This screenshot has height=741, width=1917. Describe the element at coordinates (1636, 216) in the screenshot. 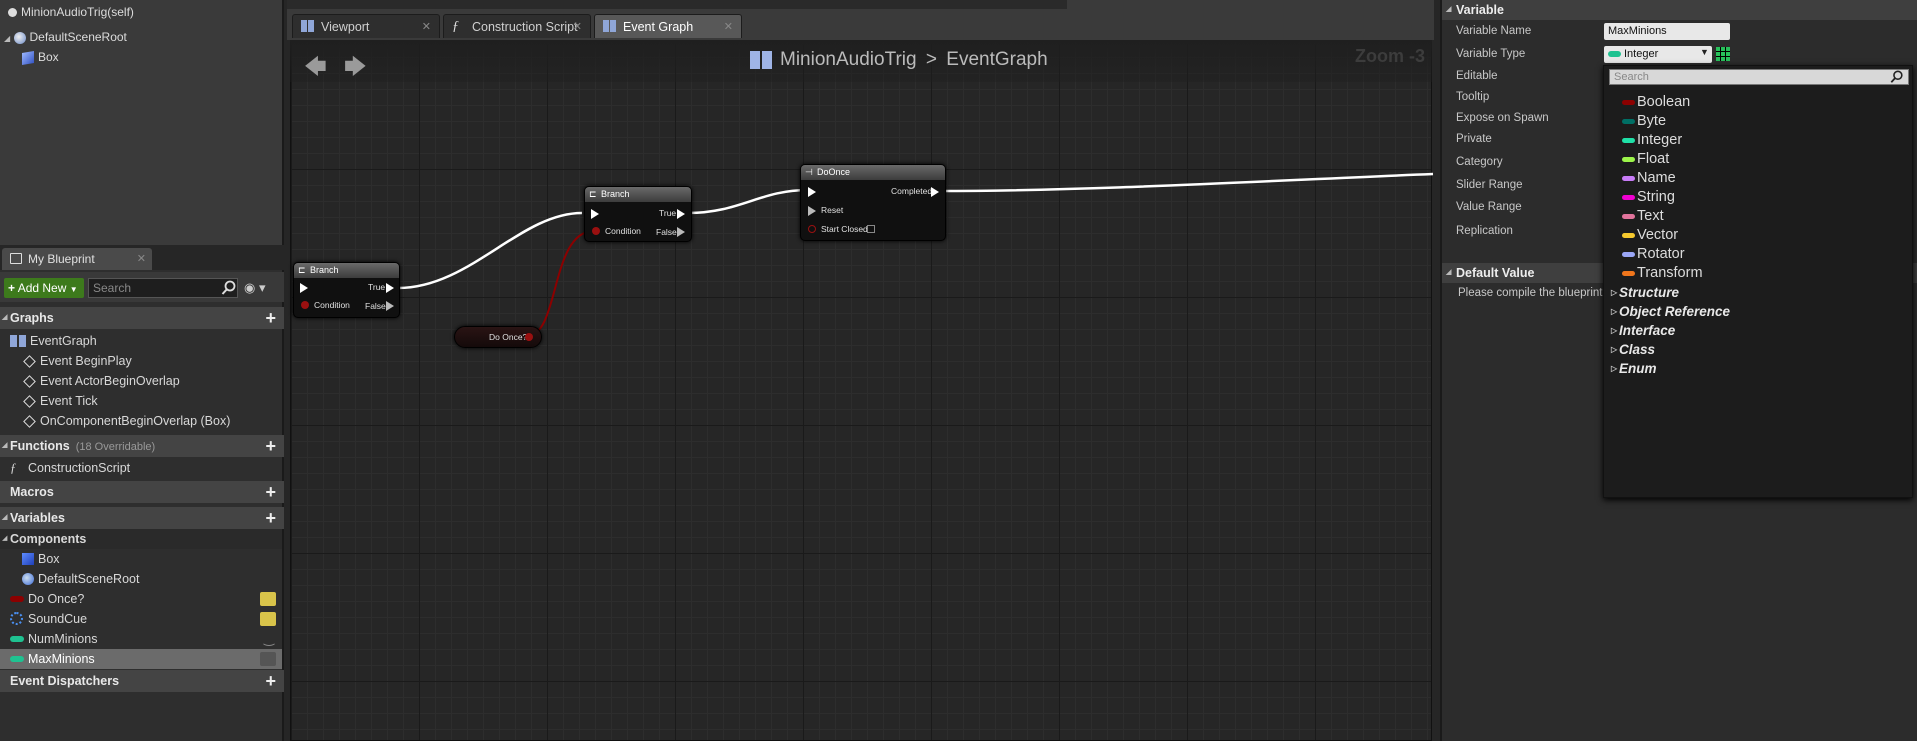

I see `type-option-text: Text` at that location.